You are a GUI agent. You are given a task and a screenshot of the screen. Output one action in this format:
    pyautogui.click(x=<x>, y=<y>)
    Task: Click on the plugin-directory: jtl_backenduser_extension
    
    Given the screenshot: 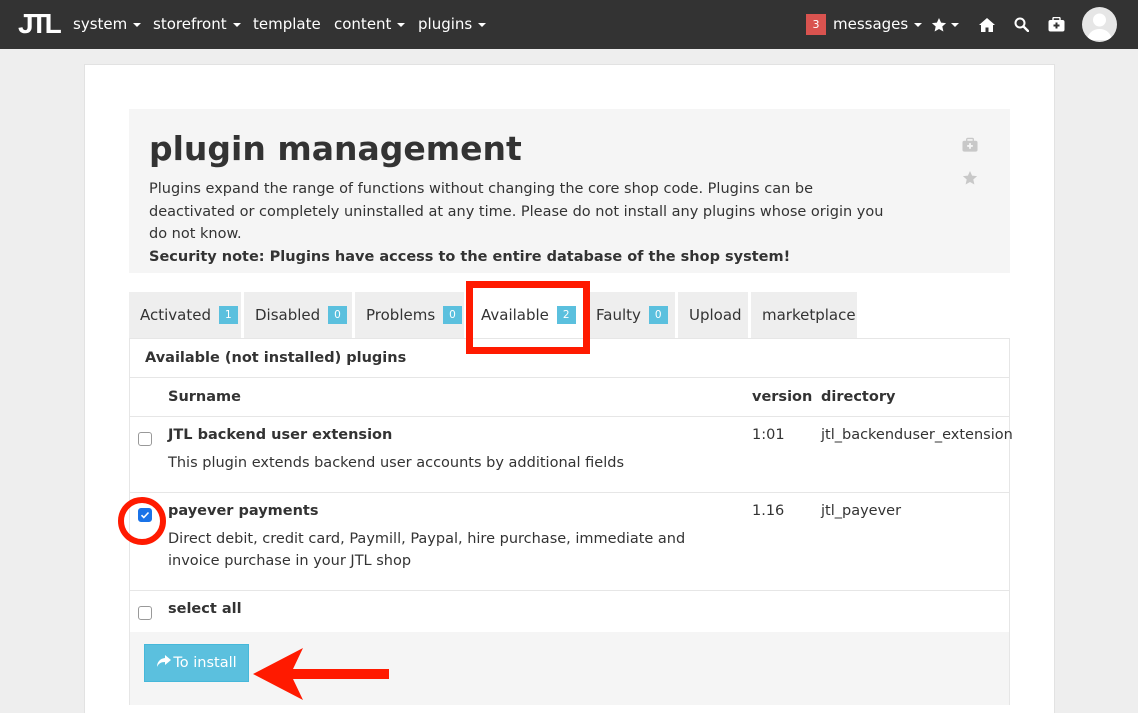 What is the action you would take?
    pyautogui.click(x=917, y=435)
    